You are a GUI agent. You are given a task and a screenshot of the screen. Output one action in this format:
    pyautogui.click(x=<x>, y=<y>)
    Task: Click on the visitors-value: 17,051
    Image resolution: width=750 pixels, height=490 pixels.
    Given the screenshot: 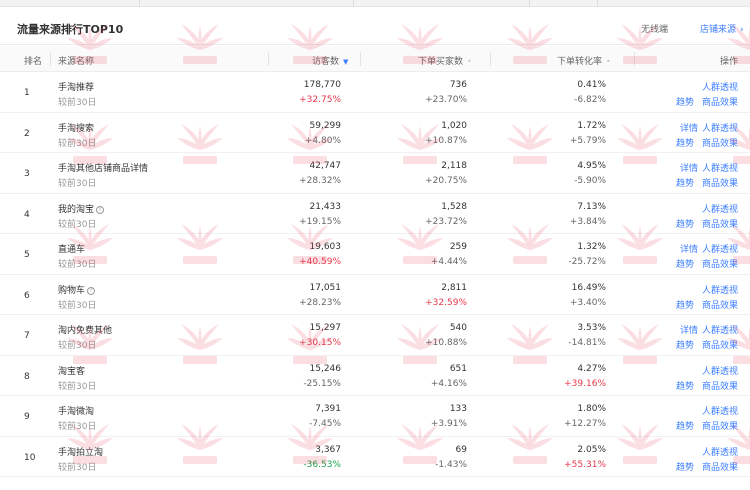 What is the action you would take?
    pyautogui.click(x=325, y=287)
    